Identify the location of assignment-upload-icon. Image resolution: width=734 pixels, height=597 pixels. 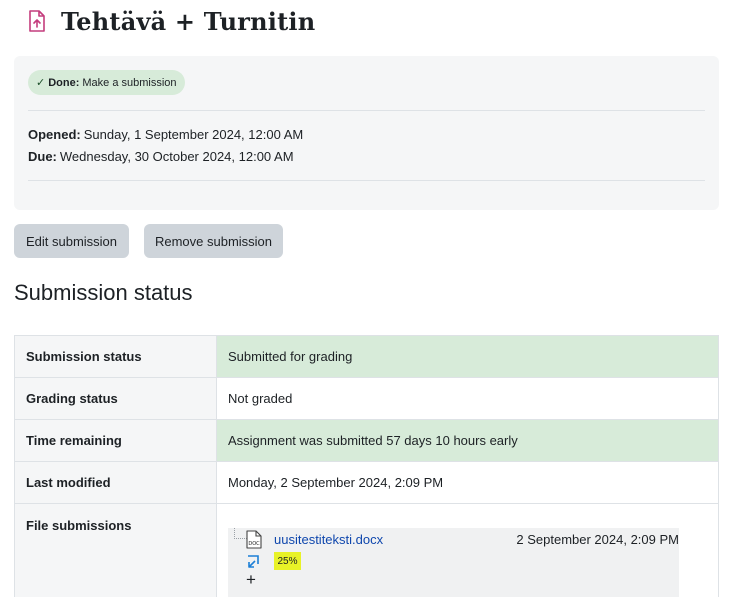
(37, 21).